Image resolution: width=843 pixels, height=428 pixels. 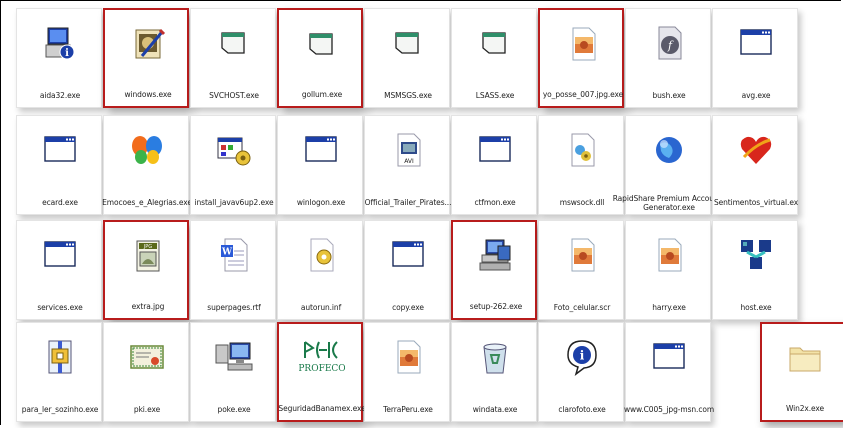 I want to click on icon-tile: Sentimentos_virtual.ex, so click(x=755, y=165).